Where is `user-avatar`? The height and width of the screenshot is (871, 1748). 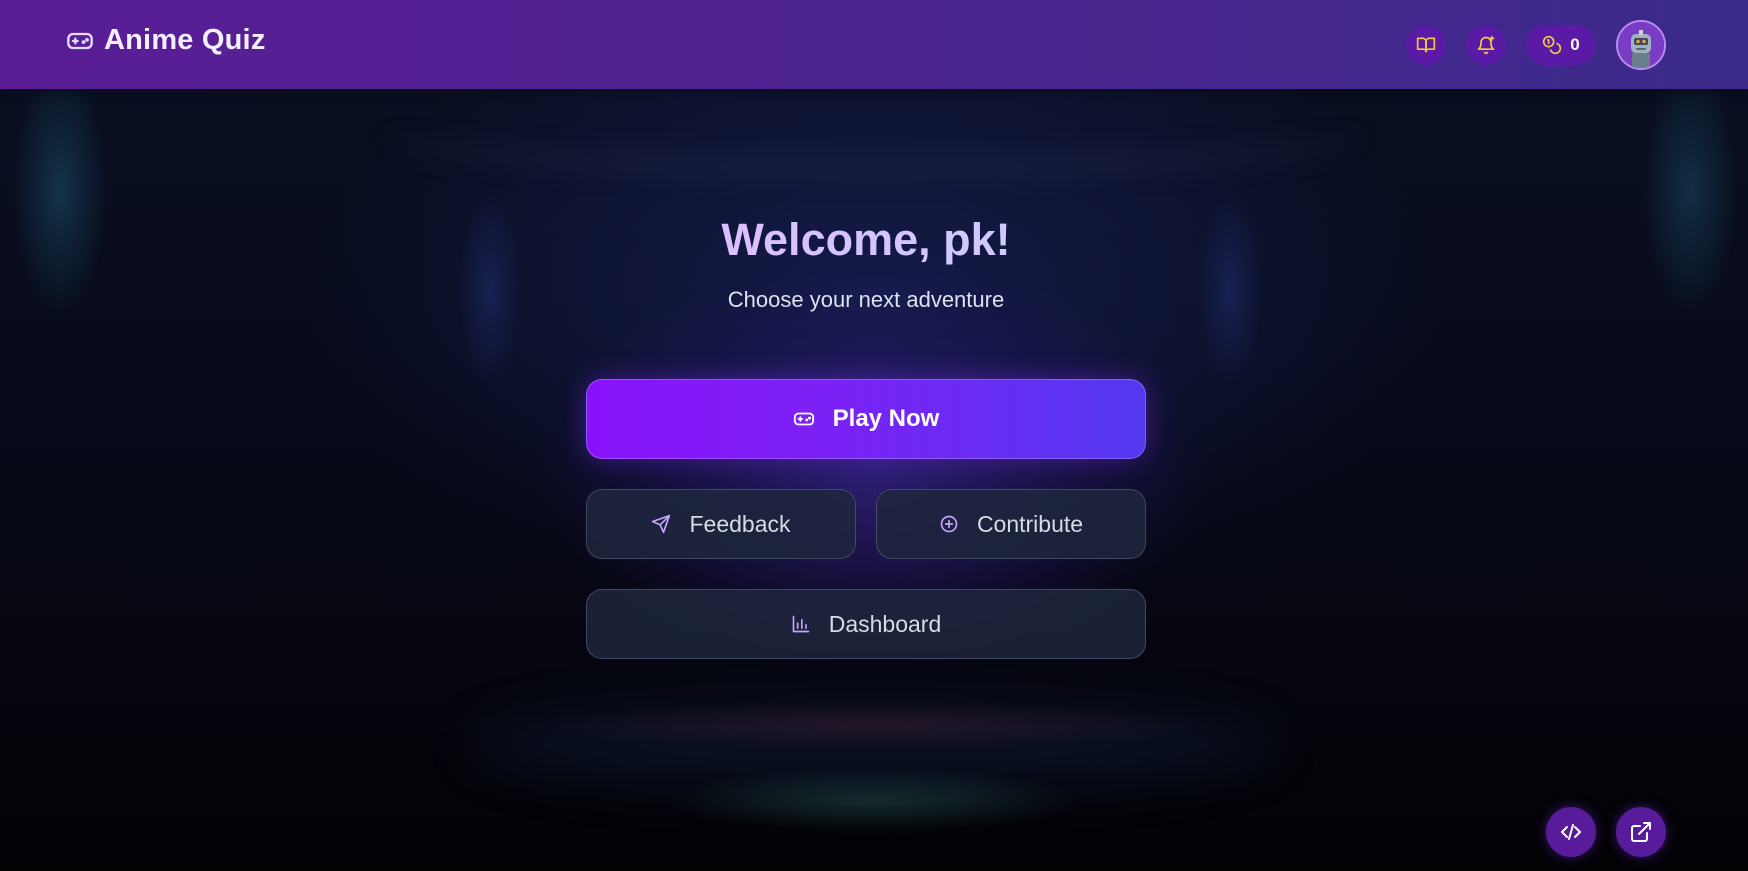
user-avatar is located at coordinates (1641, 45).